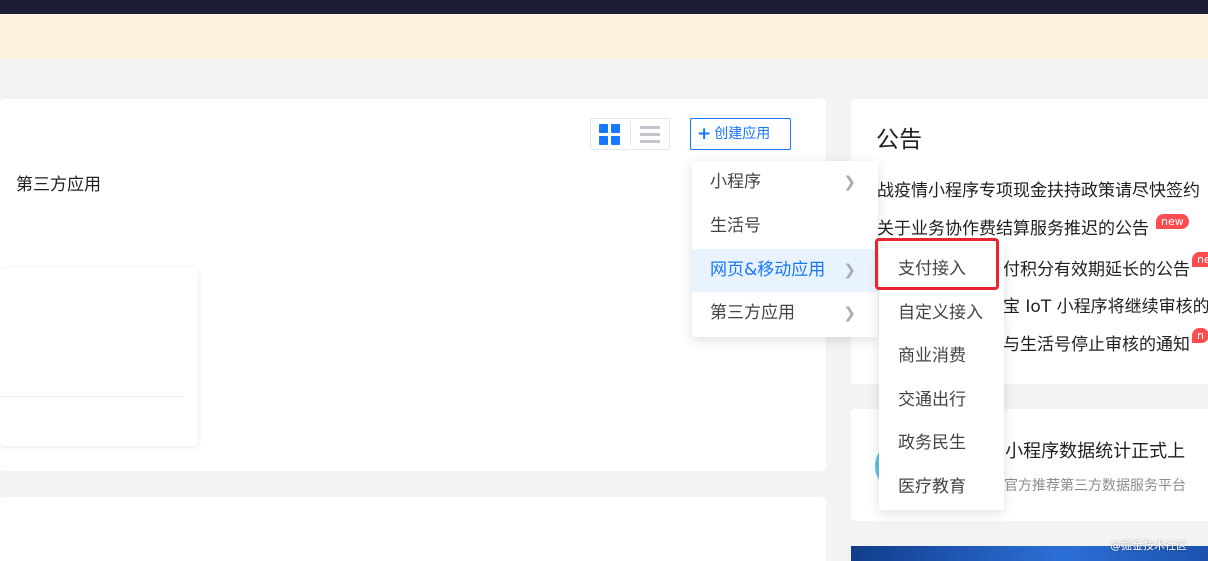 This screenshot has height=561, width=1208. I want to click on menu-item-label: 生活号, so click(735, 226).